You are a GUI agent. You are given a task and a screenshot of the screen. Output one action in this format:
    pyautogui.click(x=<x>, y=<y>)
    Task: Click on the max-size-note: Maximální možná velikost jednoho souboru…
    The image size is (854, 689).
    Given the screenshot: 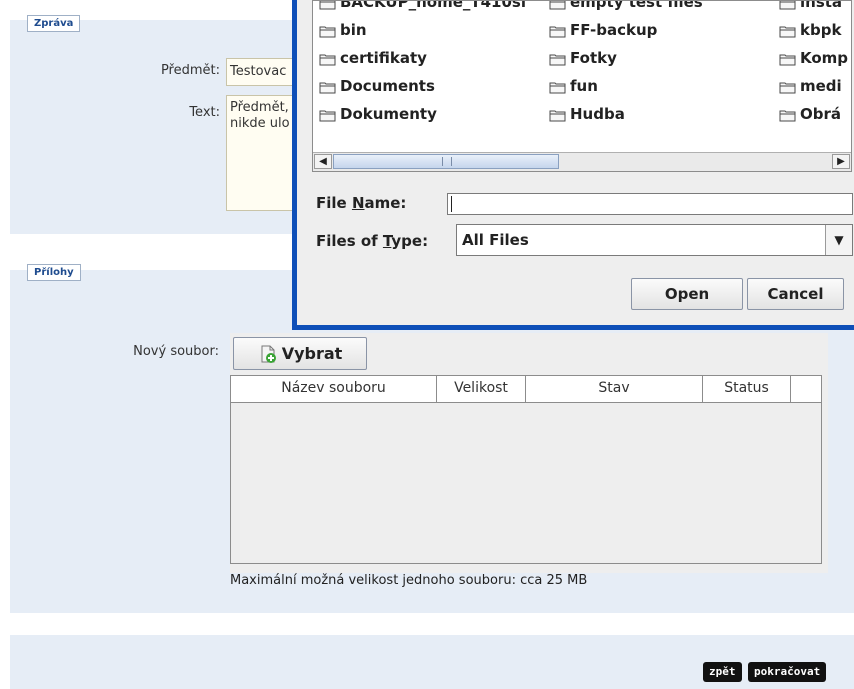 What is the action you would take?
    pyautogui.click(x=409, y=580)
    